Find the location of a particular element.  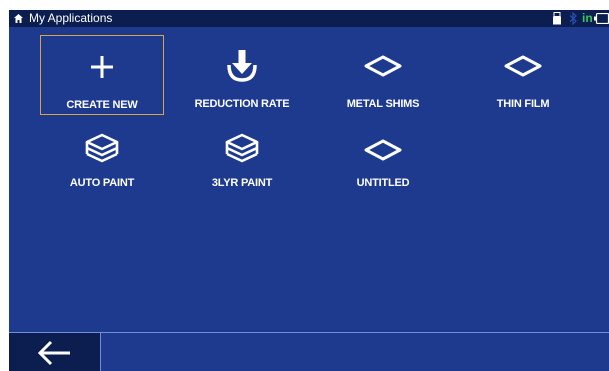

bluetooth-icon is located at coordinates (573, 18).